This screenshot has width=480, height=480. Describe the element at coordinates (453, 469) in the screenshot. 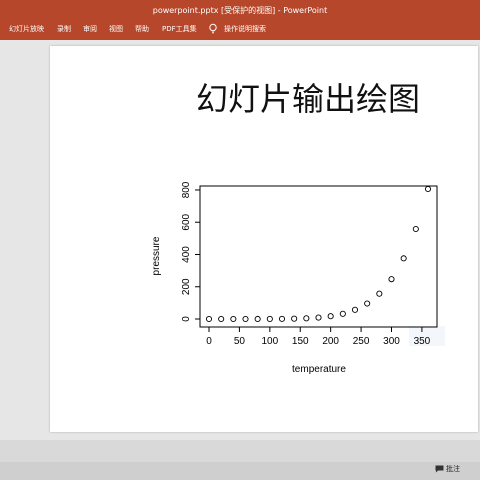

I see `comments-label: 批注` at that location.